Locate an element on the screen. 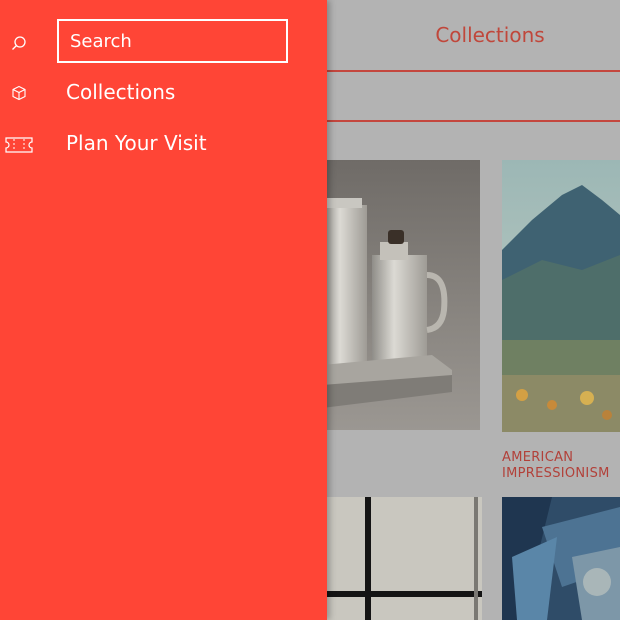 This screenshot has height=620, width=620. card-caption: AMERICAN IMPRESSIONISM is located at coordinates (561, 466).